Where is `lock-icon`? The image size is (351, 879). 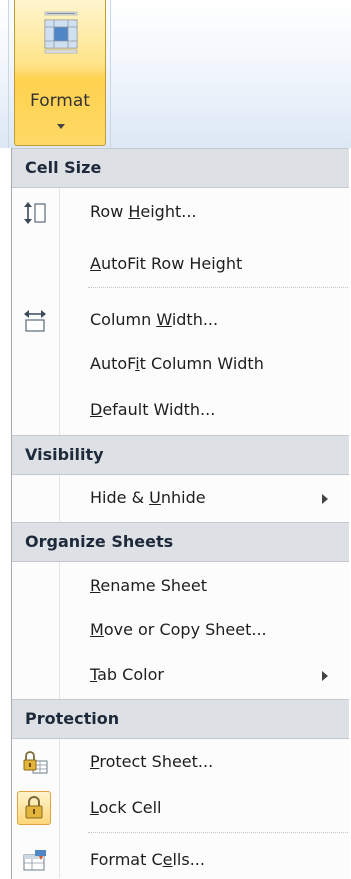
lock-icon is located at coordinates (34, 807).